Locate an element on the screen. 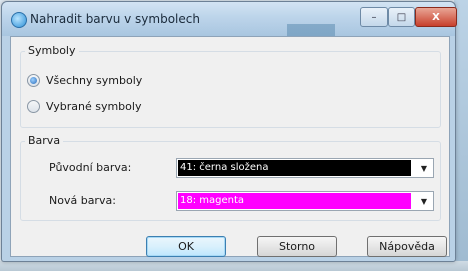  new-color-select: 18: magenta ▼ is located at coordinates (305, 201).